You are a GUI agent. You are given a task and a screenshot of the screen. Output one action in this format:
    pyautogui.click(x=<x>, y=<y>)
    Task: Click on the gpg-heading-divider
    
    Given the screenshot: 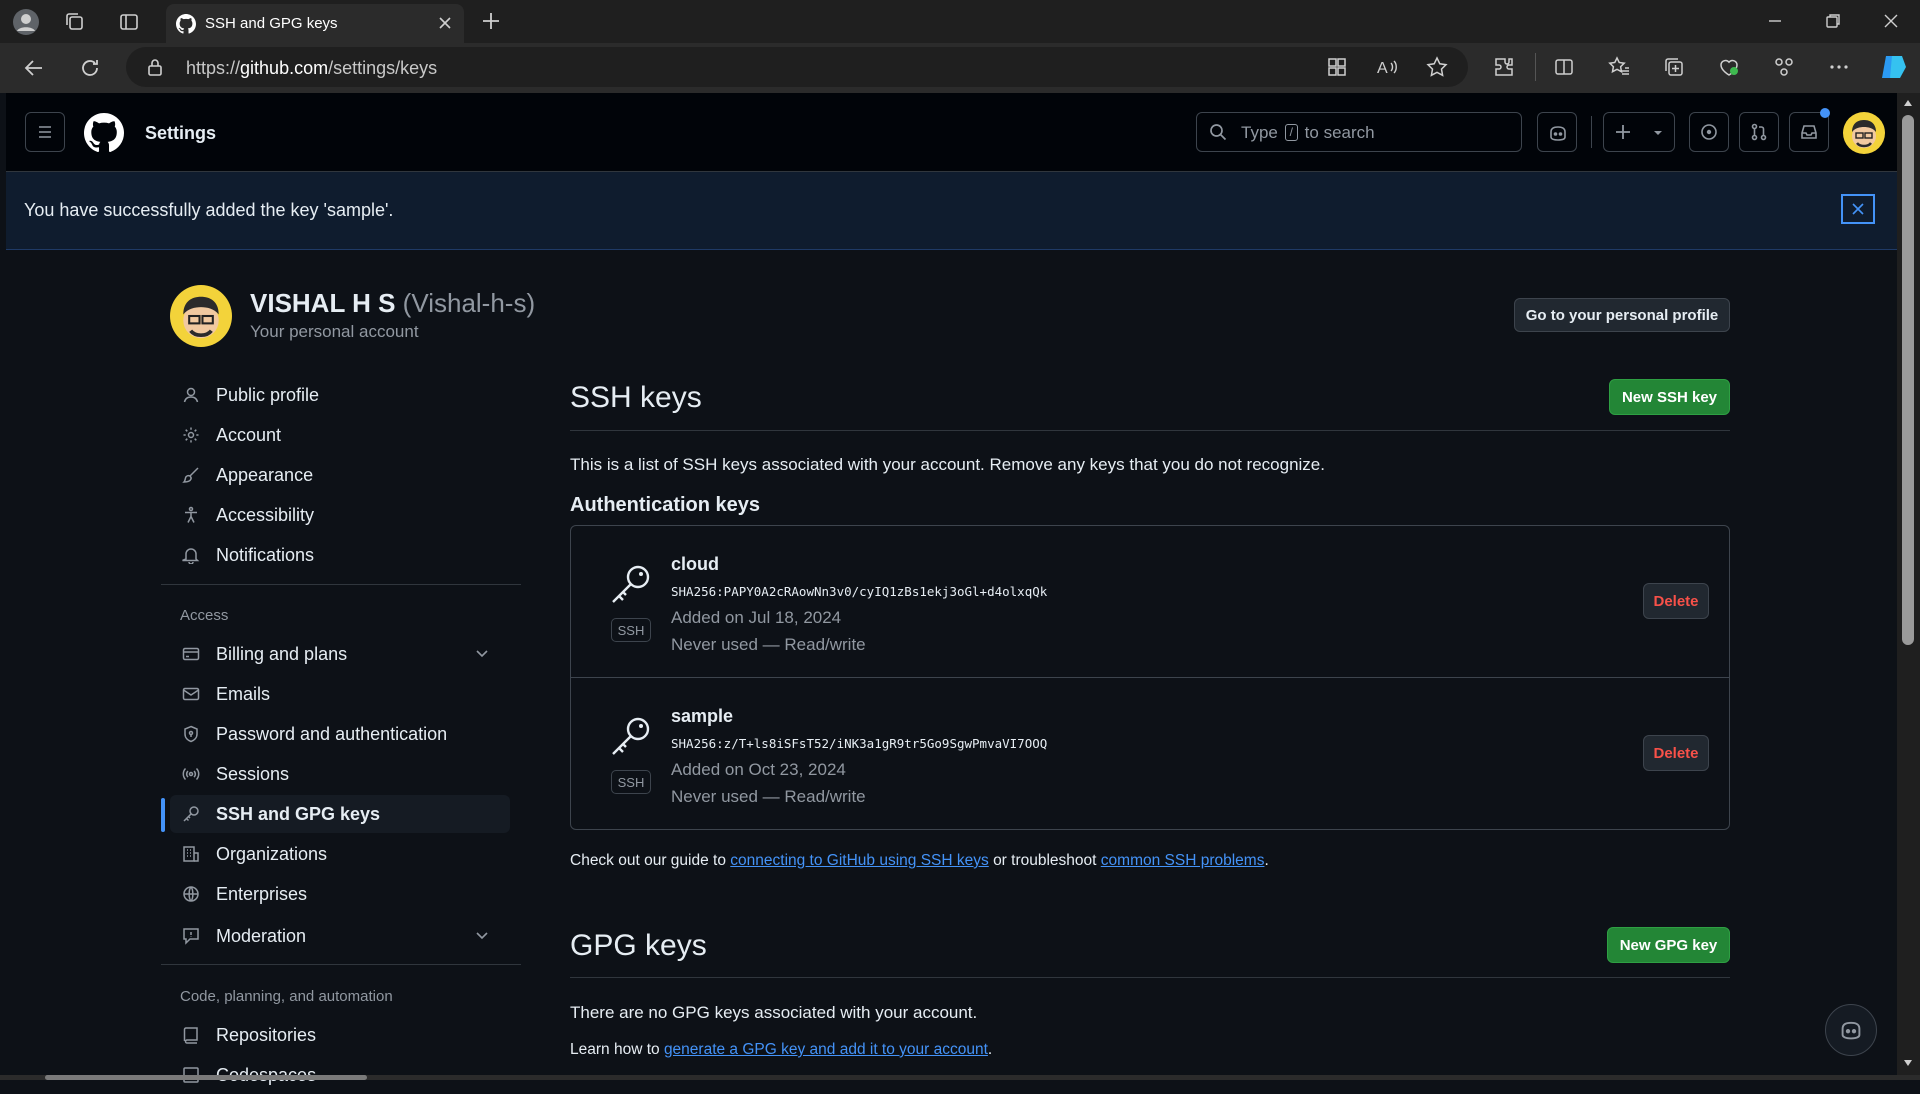 What is the action you would take?
    pyautogui.click(x=1150, y=977)
    